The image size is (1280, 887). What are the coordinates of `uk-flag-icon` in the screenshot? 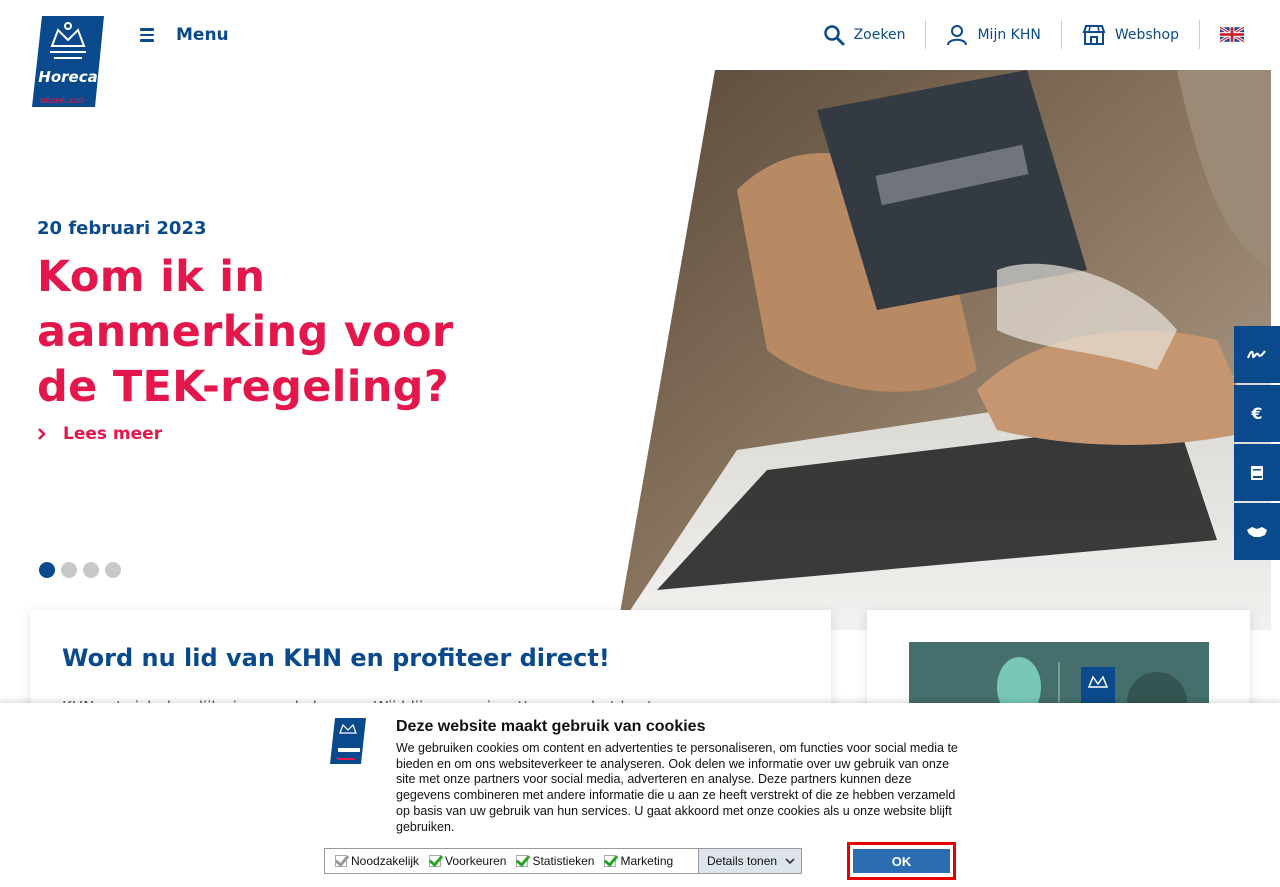 It's located at (1232, 34).